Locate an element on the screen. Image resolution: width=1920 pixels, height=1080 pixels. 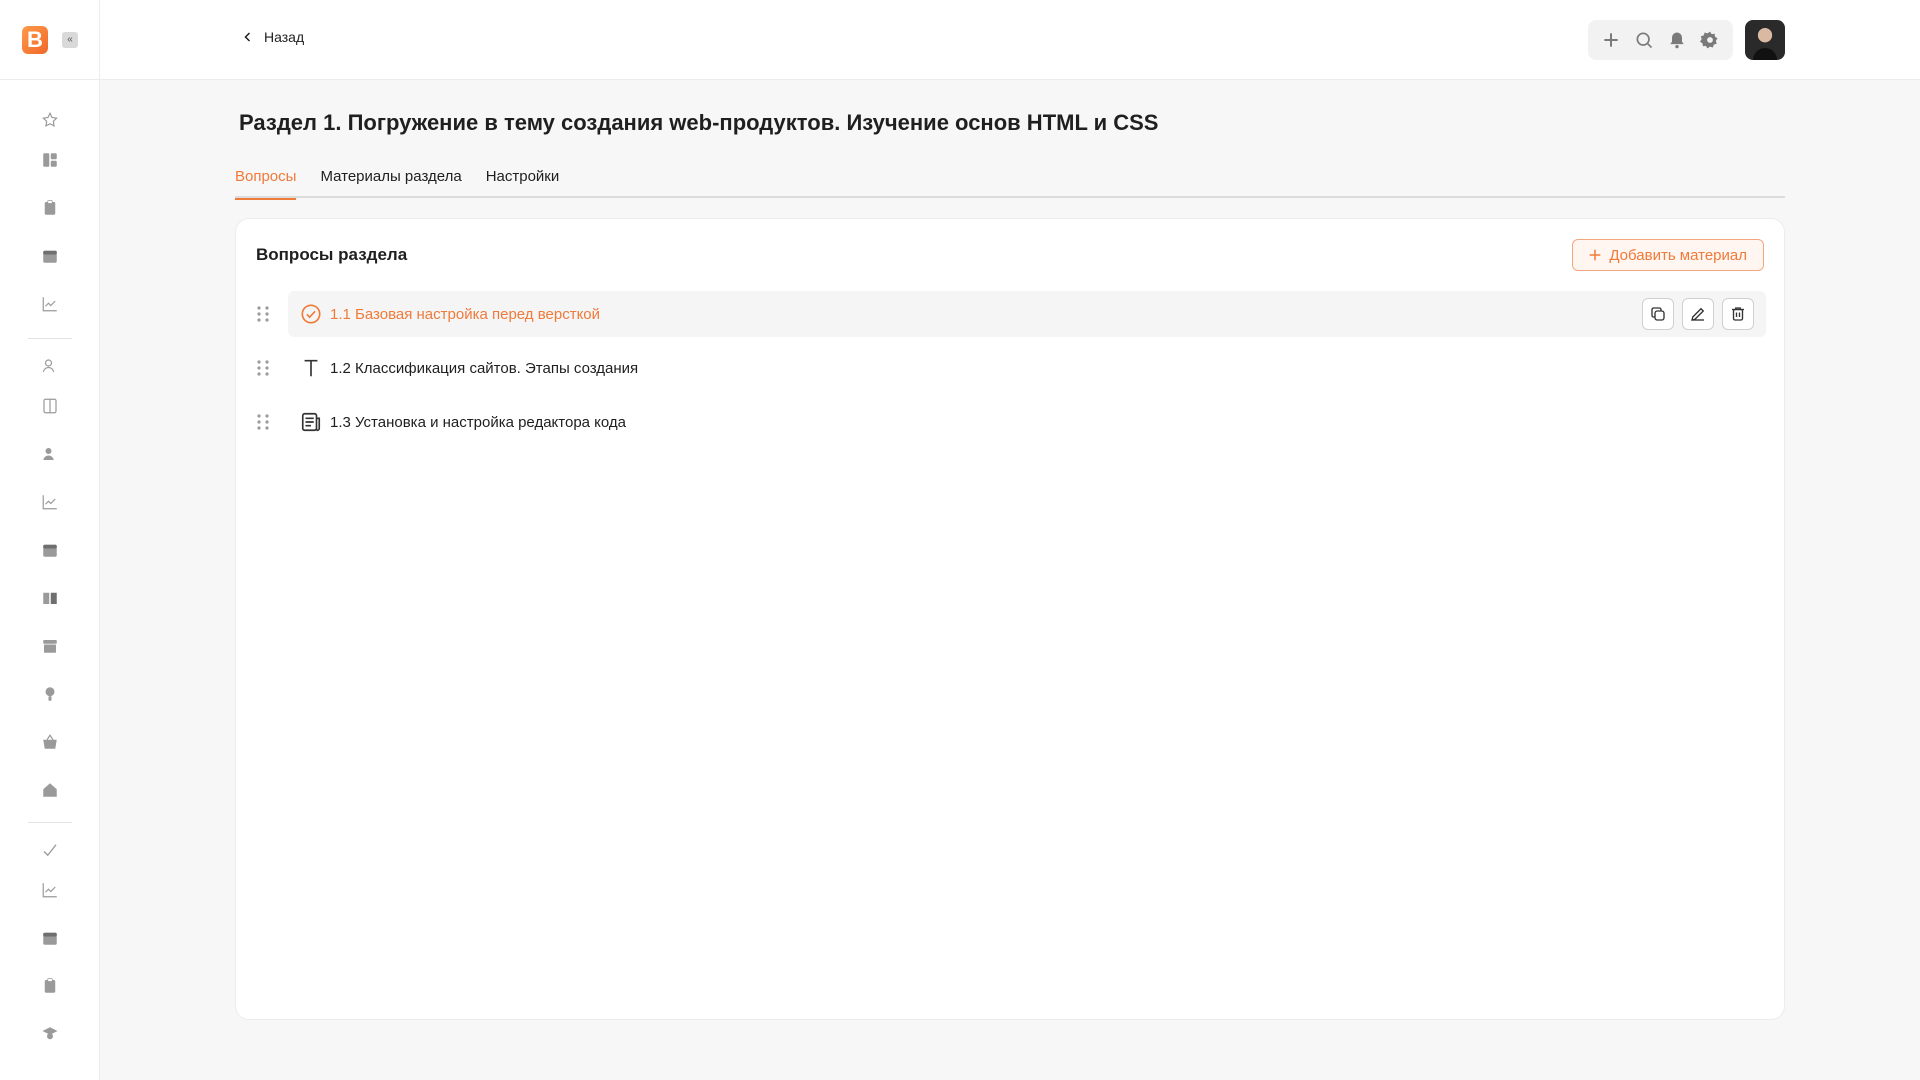
user-group-icon is located at coordinates (48, 454).